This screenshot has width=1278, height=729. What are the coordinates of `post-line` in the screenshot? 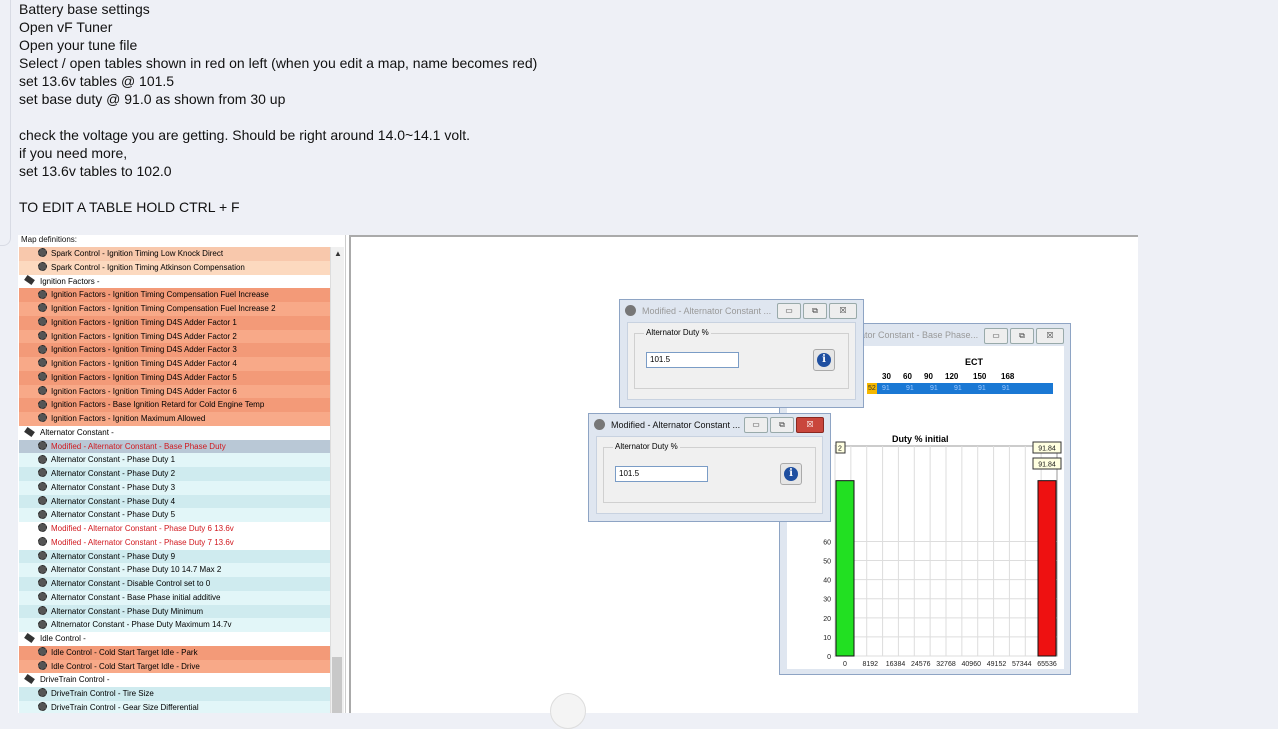 It's located at (278, 117).